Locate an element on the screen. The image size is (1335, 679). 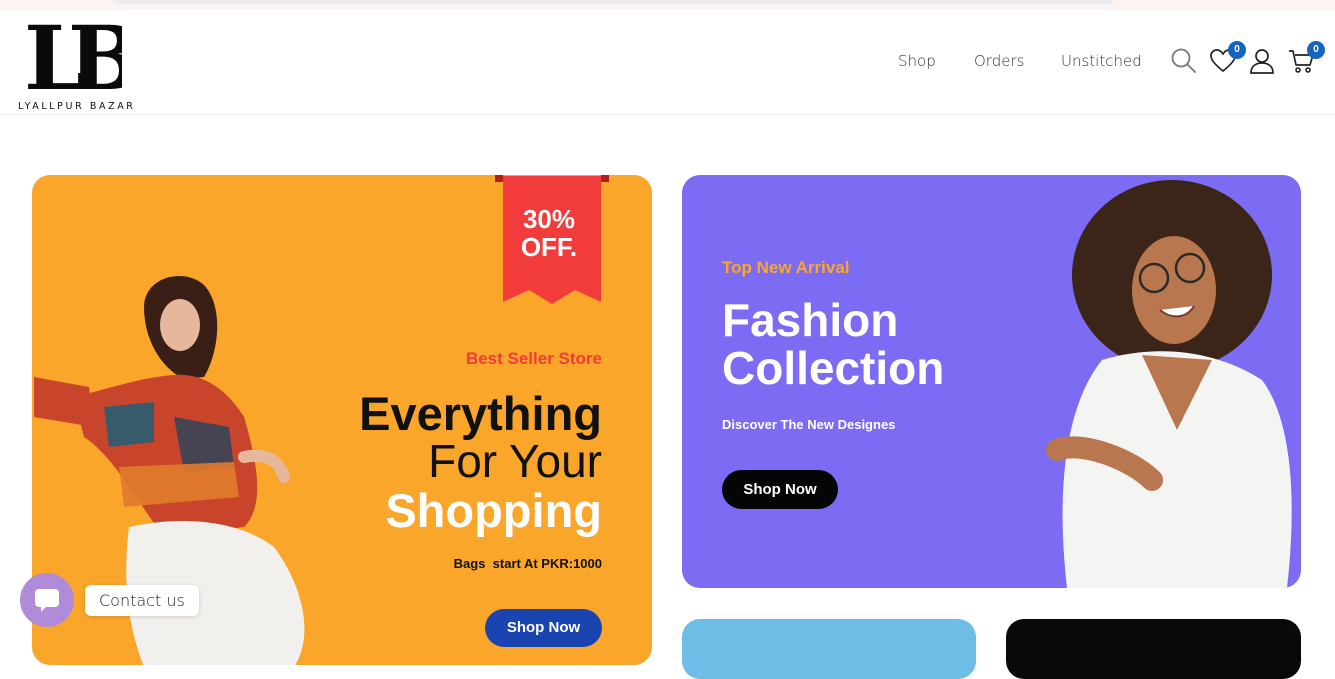
discount-percent: 30% is located at coordinates (549, 219).